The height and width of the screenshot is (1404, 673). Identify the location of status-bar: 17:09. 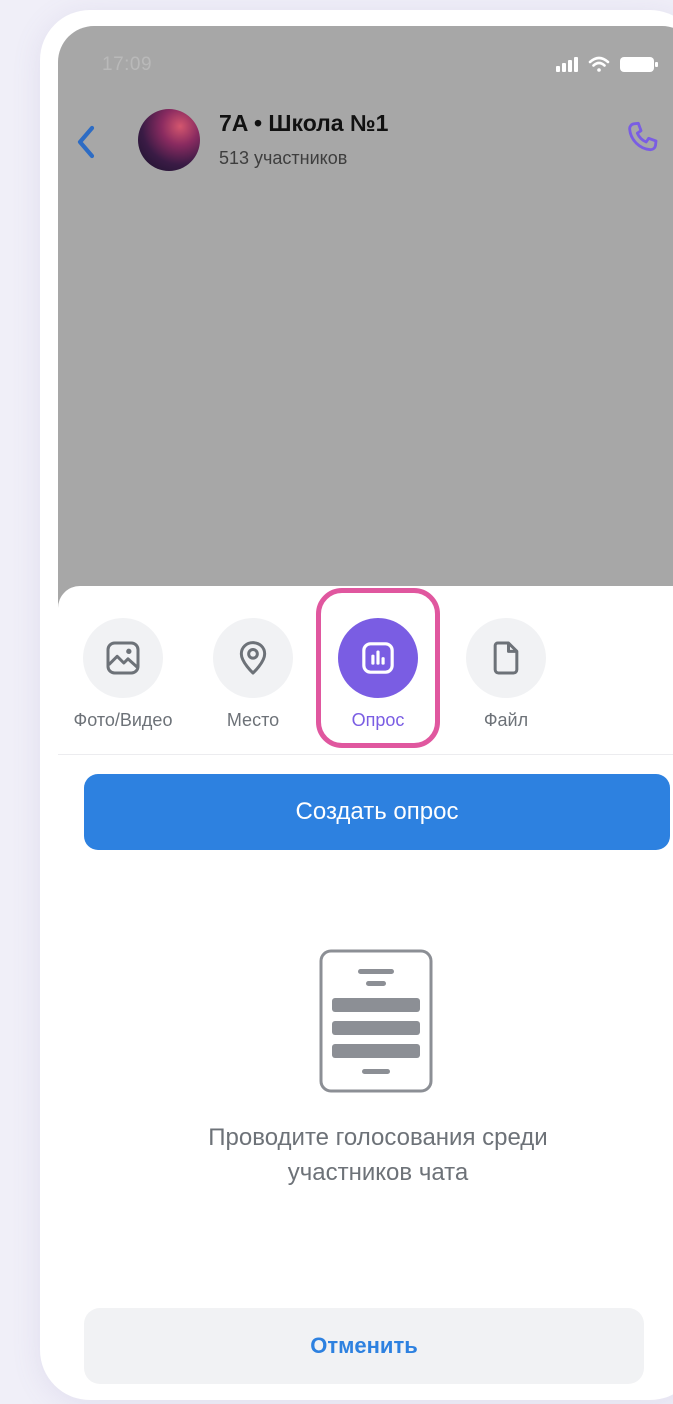
(365, 61).